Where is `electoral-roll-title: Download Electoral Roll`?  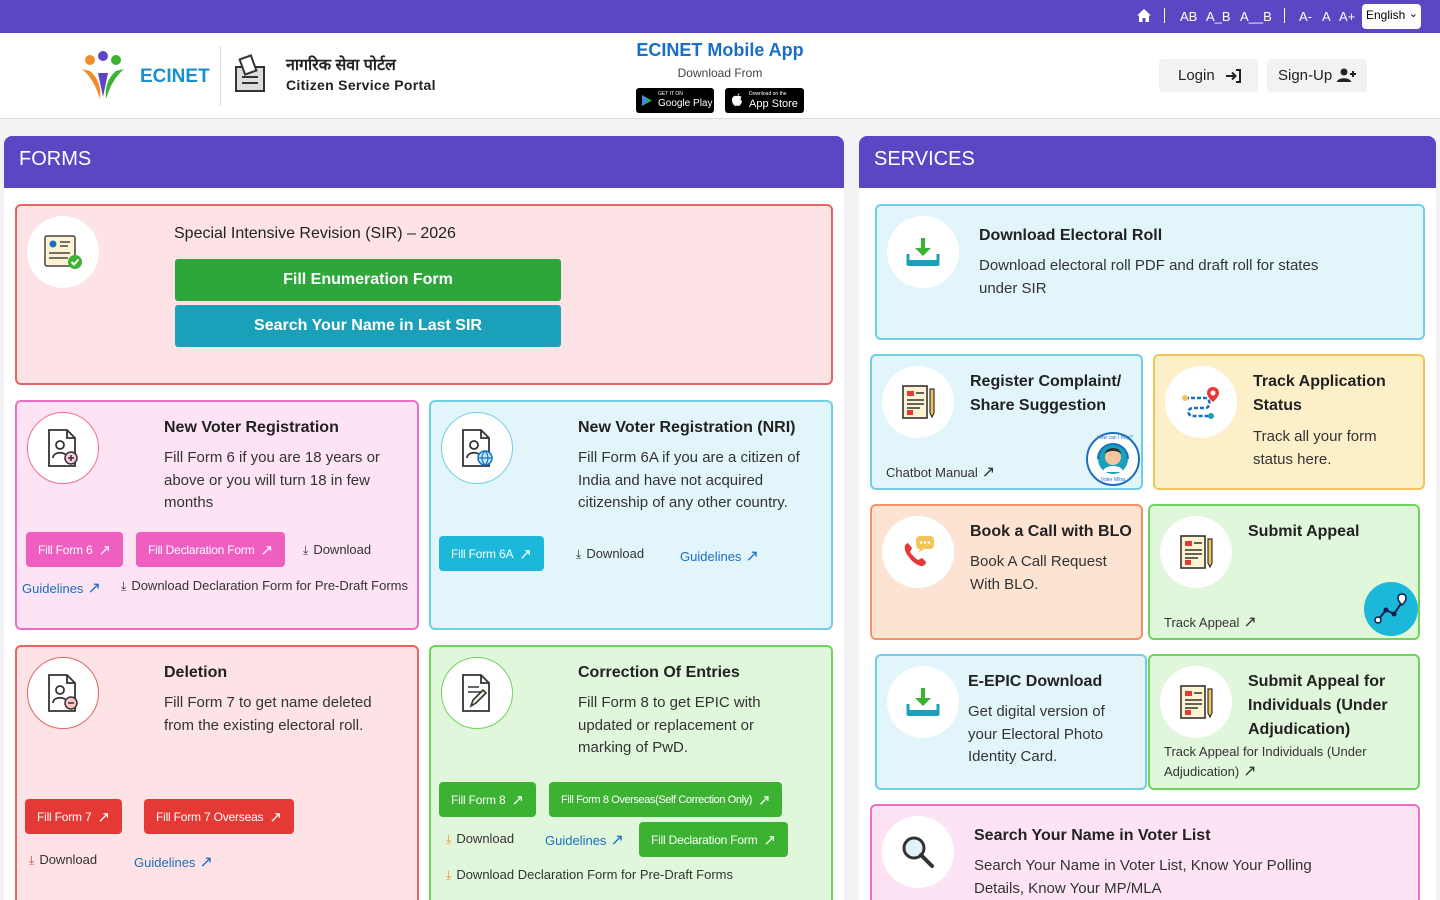
electoral-roll-title: Download Electoral Roll is located at coordinates (1071, 235).